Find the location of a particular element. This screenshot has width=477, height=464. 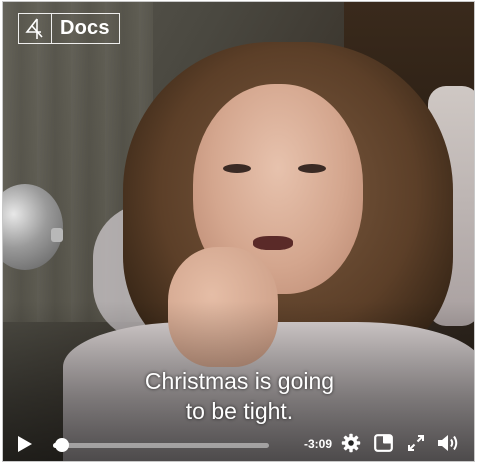

volume-button is located at coordinates (449, 443).